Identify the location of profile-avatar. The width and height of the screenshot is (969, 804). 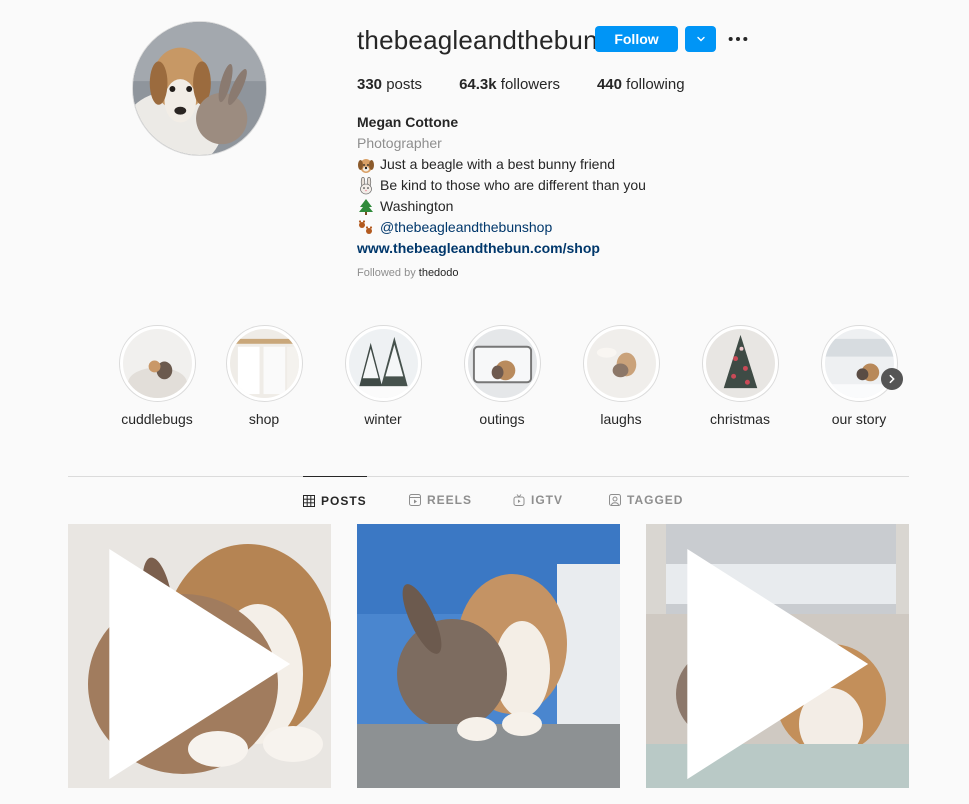
(199, 88).